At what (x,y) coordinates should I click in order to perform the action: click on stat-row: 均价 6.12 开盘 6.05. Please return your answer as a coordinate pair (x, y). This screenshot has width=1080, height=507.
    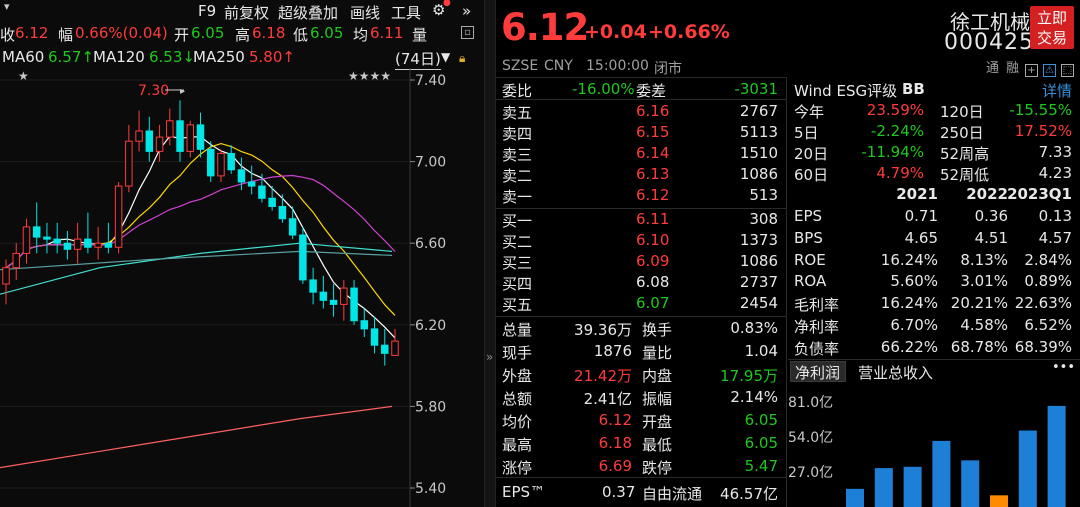
    Looking at the image, I should click on (641, 420).